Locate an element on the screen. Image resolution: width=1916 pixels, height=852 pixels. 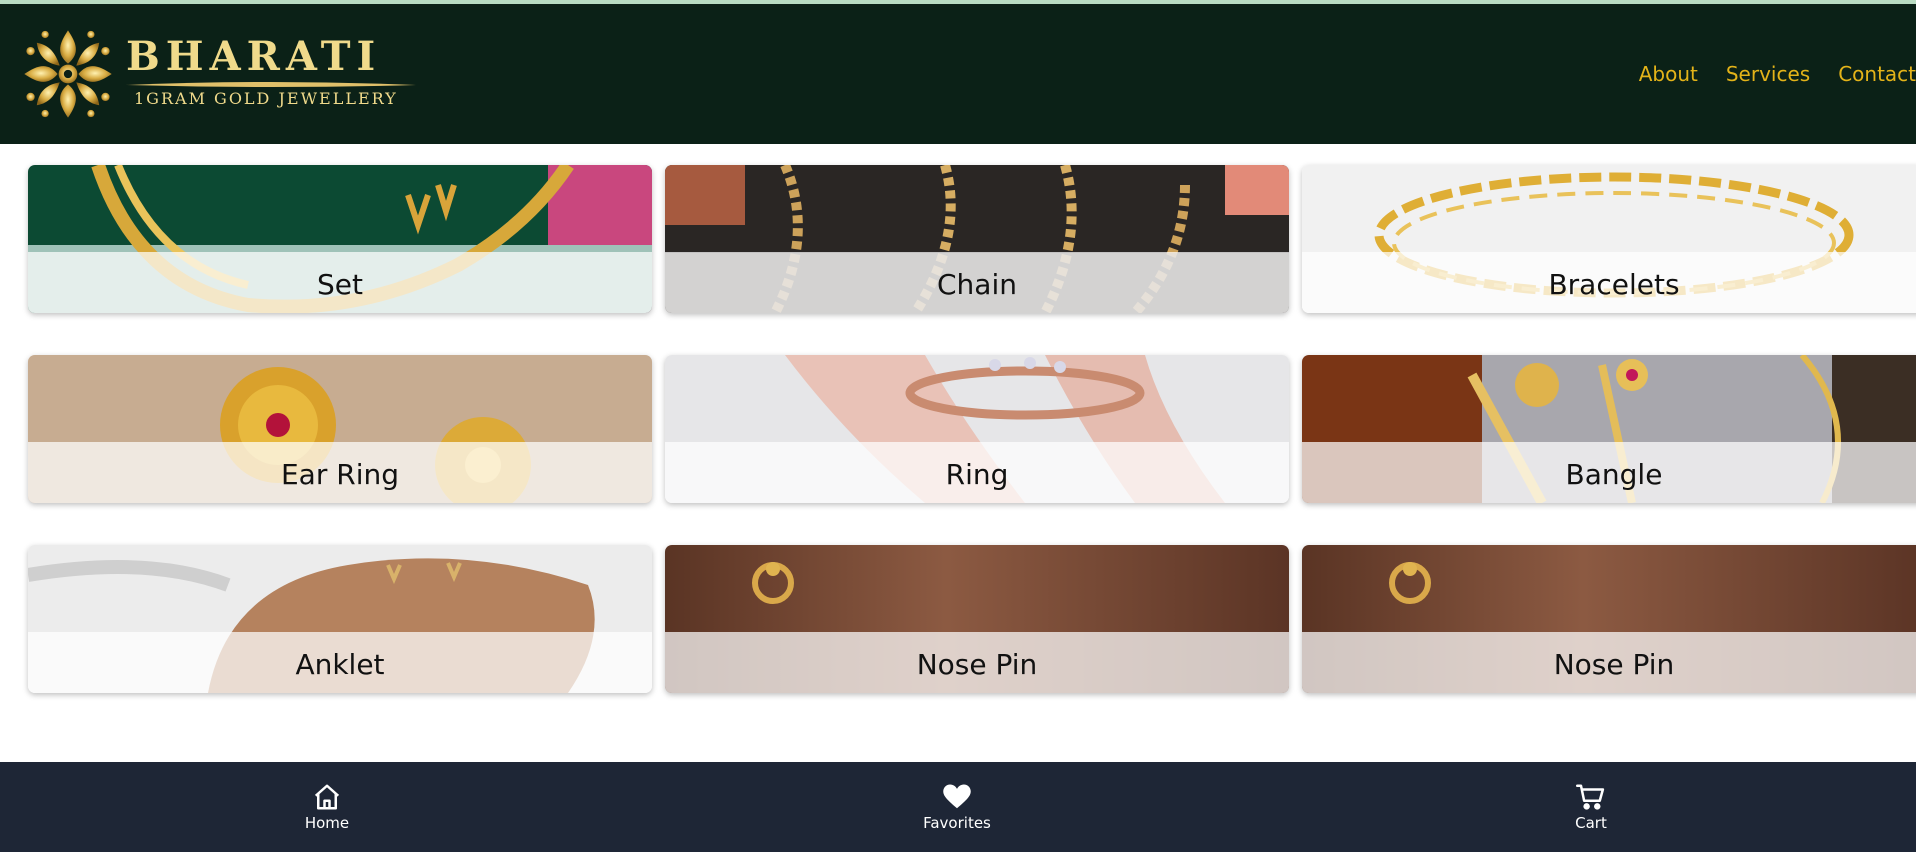
category-card-ear-ring: Ear Ring is located at coordinates (340, 429).